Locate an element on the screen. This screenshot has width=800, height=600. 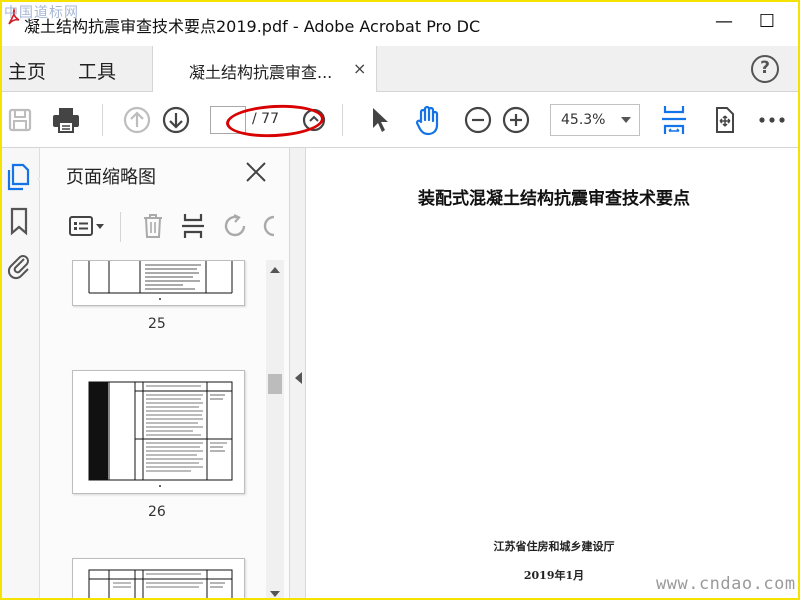
scroll-down-icon is located at coordinates (275, 594).